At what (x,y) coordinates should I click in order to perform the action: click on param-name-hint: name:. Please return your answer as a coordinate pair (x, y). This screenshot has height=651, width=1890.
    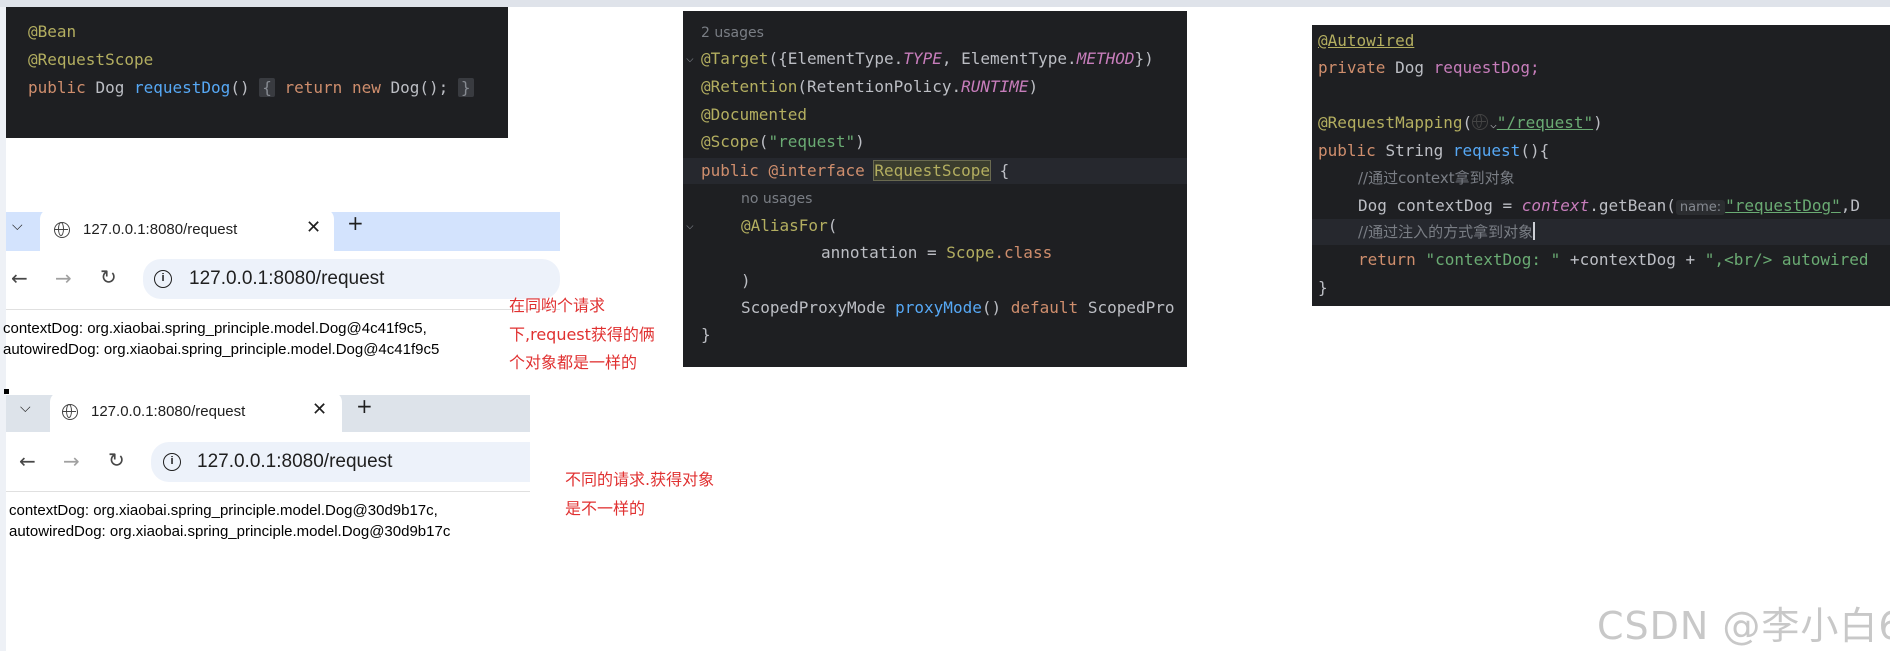
    Looking at the image, I should click on (1700, 207).